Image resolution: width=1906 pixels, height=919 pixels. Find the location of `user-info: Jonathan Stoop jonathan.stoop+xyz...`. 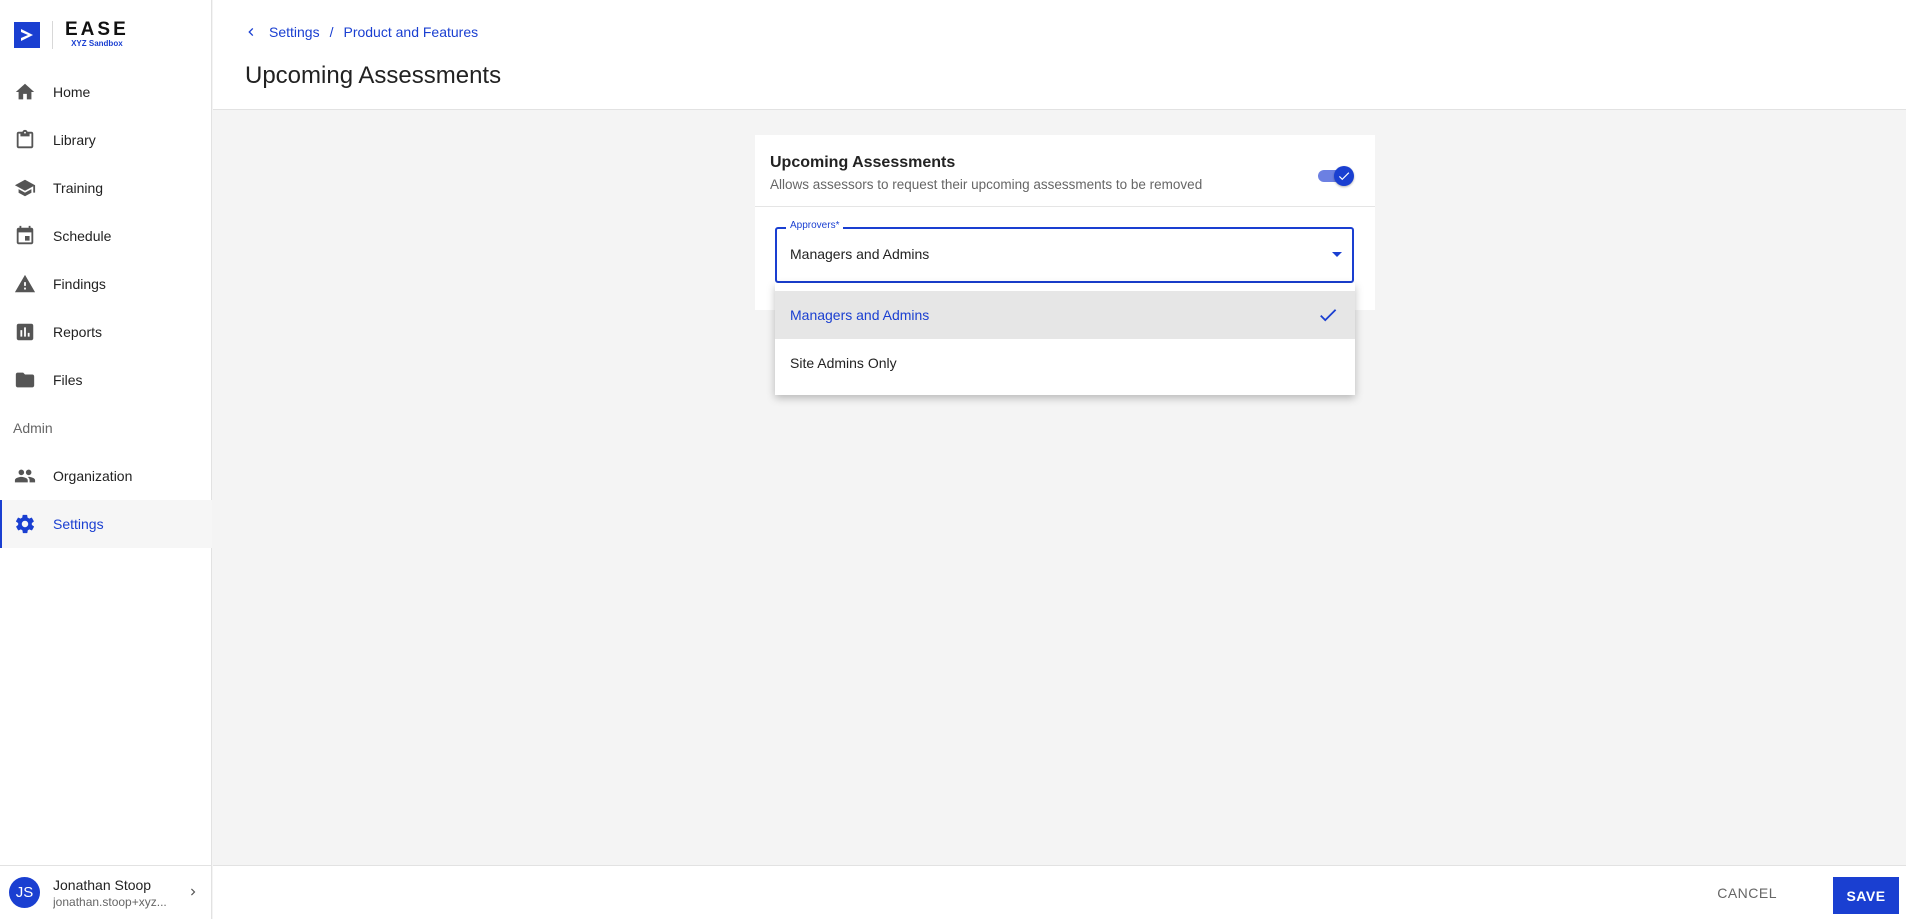

user-info: Jonathan Stoop jonathan.stoop+xyz... is located at coordinates (113, 893).